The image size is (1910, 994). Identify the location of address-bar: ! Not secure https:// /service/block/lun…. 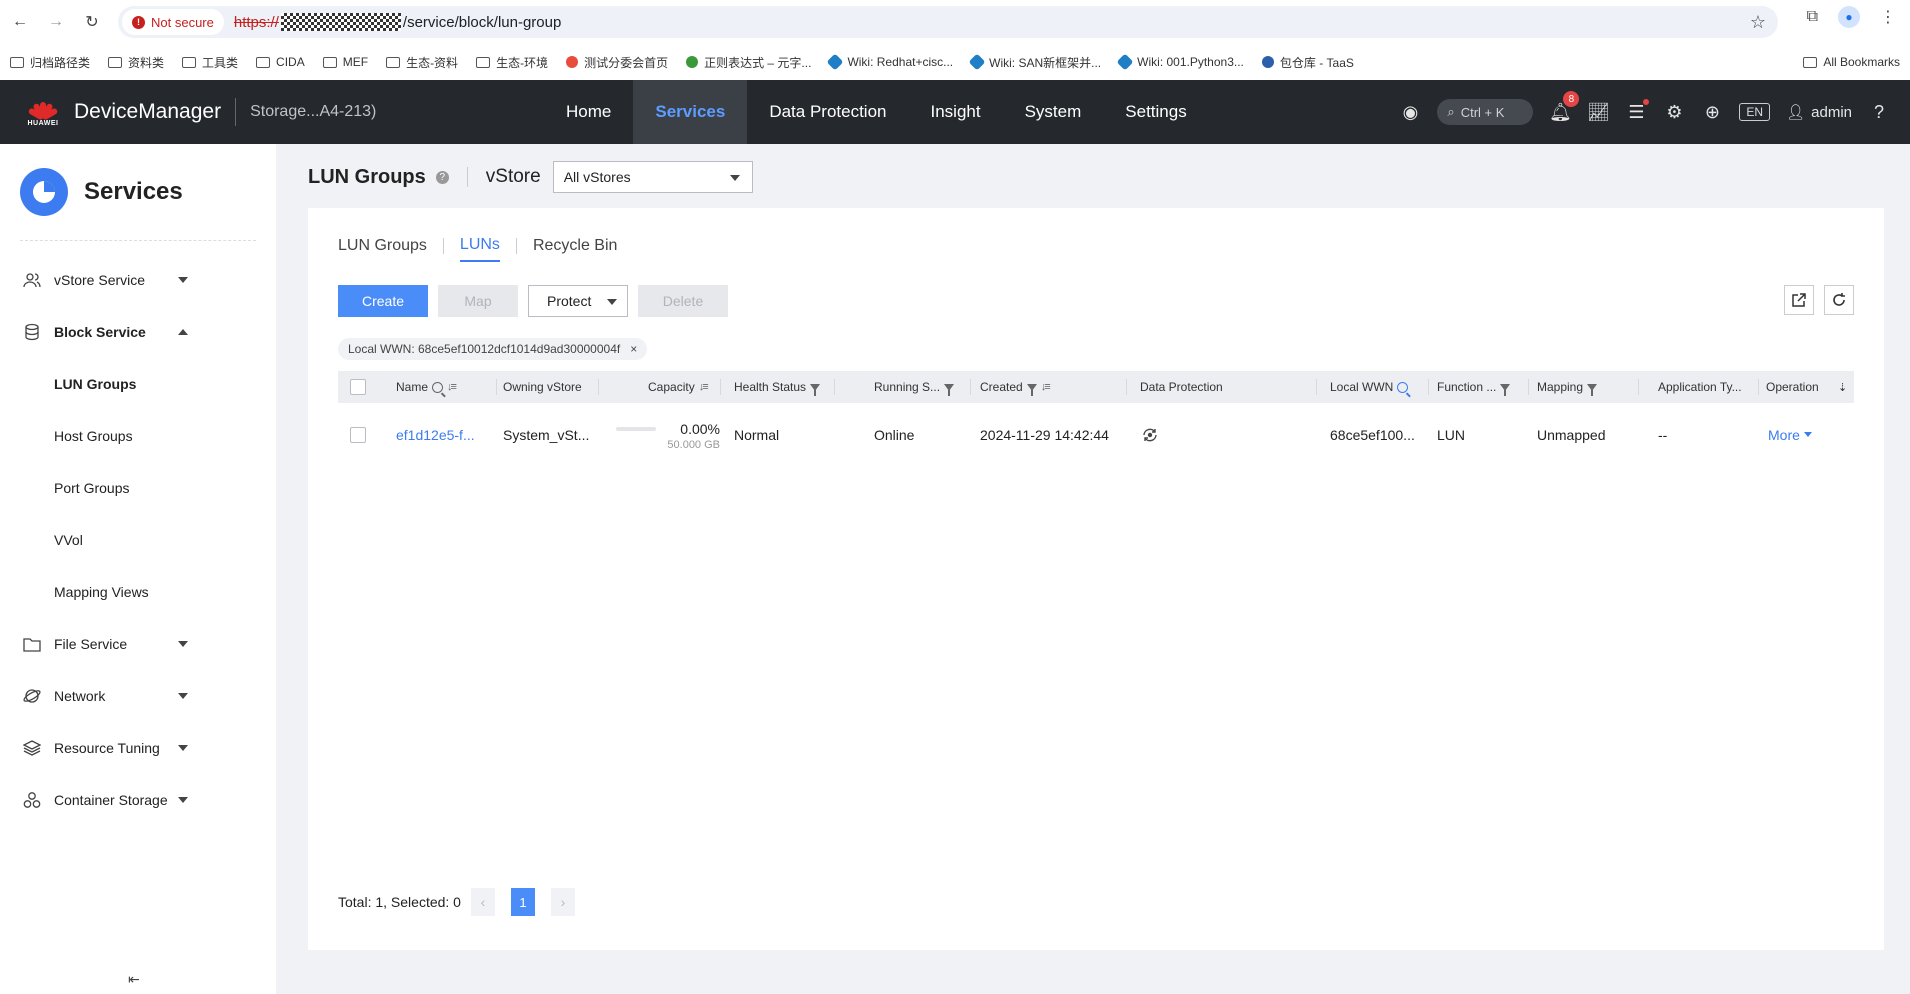
(948, 22).